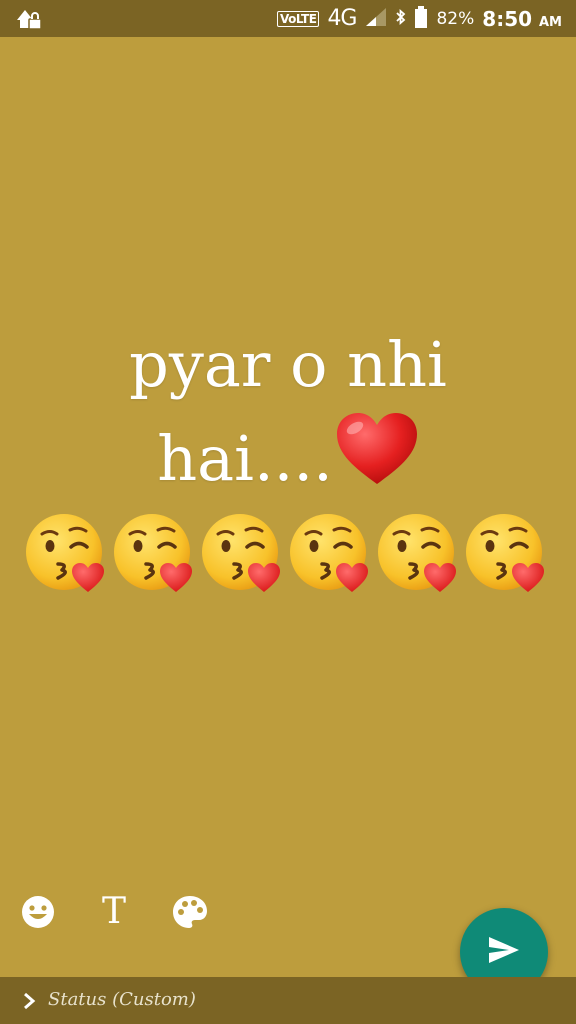 Image resolution: width=576 pixels, height=1024 pixels. Describe the element at coordinates (504, 952) in the screenshot. I see `send-icon` at that location.